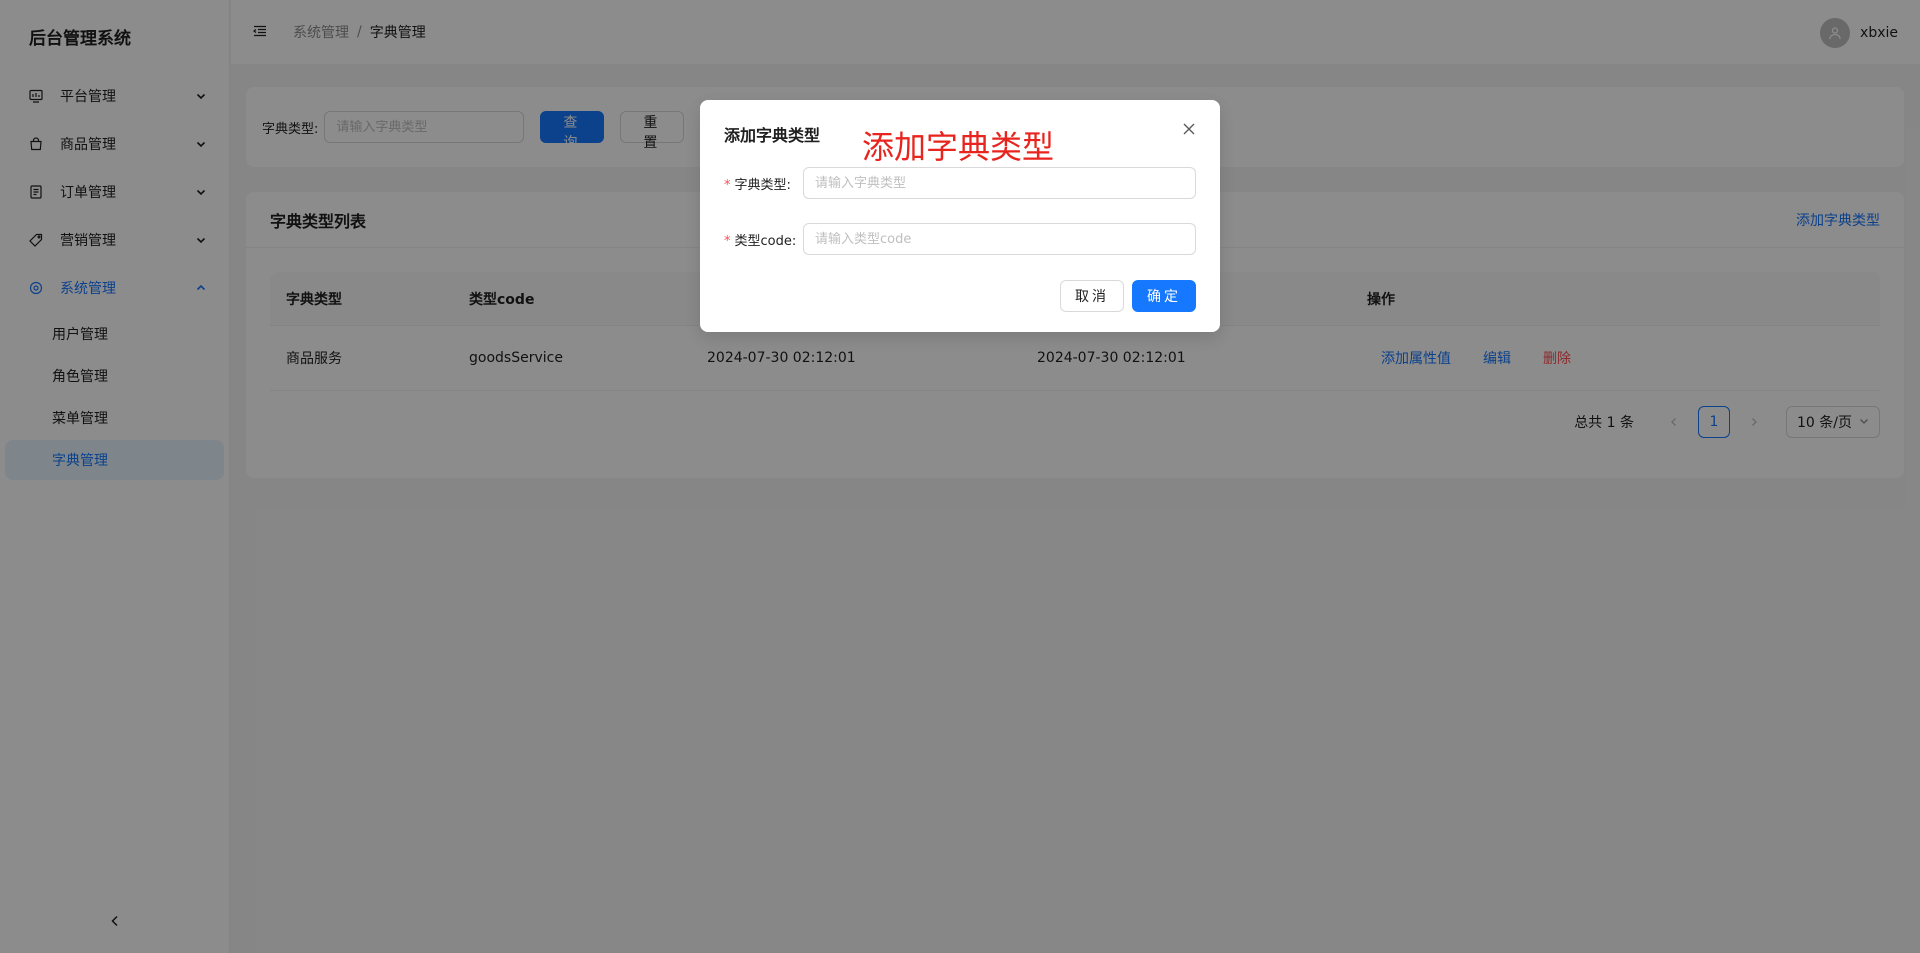 This screenshot has height=953, width=1920. Describe the element at coordinates (772, 135) in the screenshot. I see `modal-title: 添加字典类型` at that location.